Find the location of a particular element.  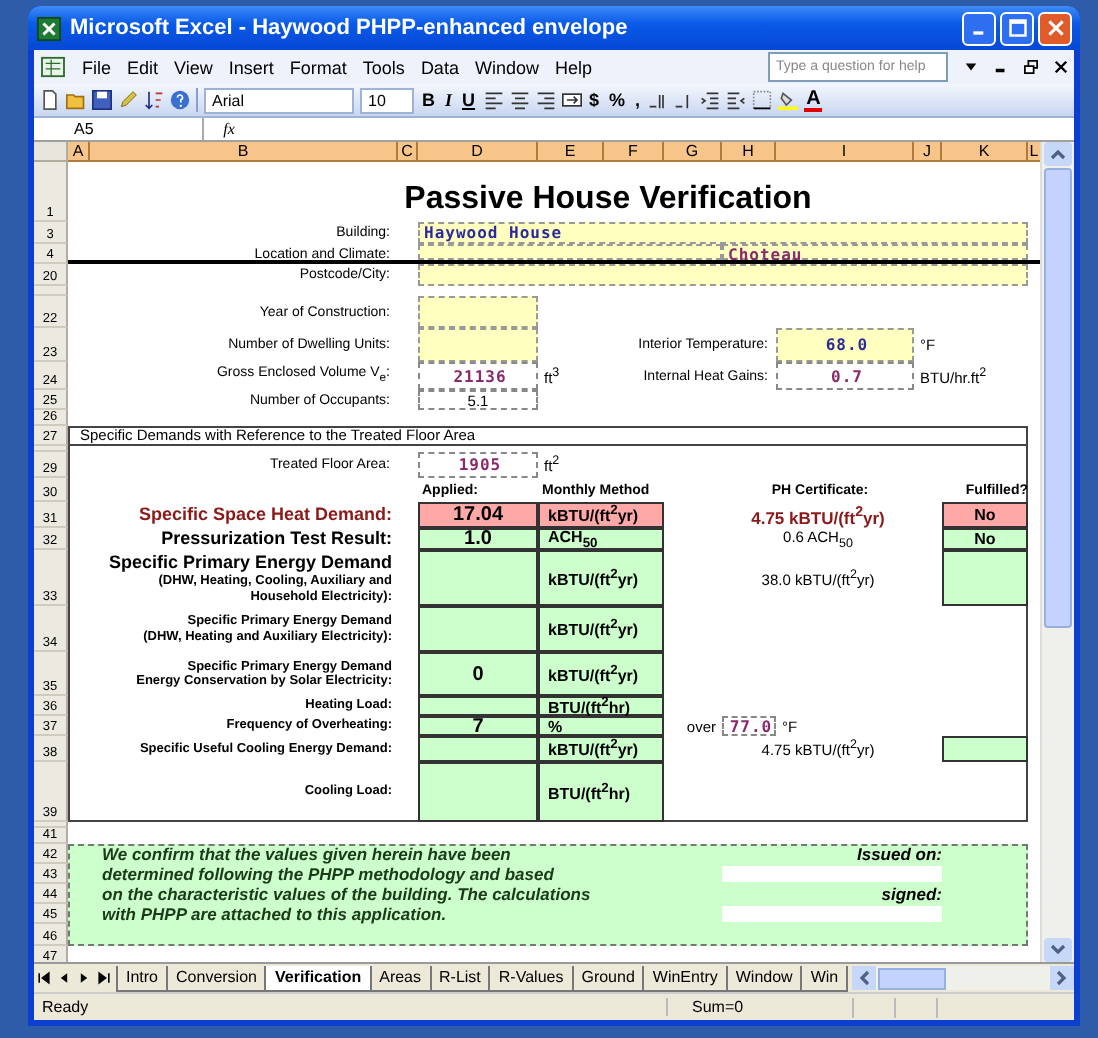

restore-icon is located at coordinates (1031, 67).